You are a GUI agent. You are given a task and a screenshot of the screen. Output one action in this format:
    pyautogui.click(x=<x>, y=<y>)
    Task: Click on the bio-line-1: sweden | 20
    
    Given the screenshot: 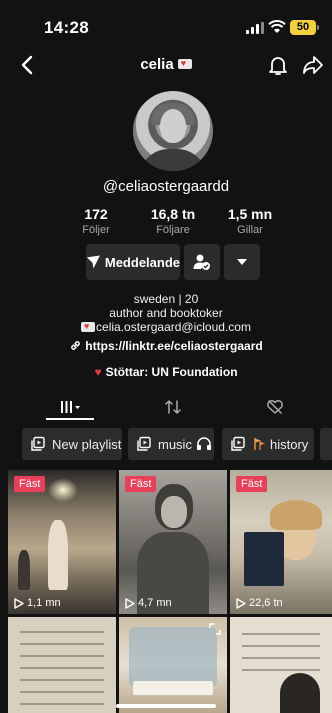 What is the action you would take?
    pyautogui.click(x=166, y=299)
    